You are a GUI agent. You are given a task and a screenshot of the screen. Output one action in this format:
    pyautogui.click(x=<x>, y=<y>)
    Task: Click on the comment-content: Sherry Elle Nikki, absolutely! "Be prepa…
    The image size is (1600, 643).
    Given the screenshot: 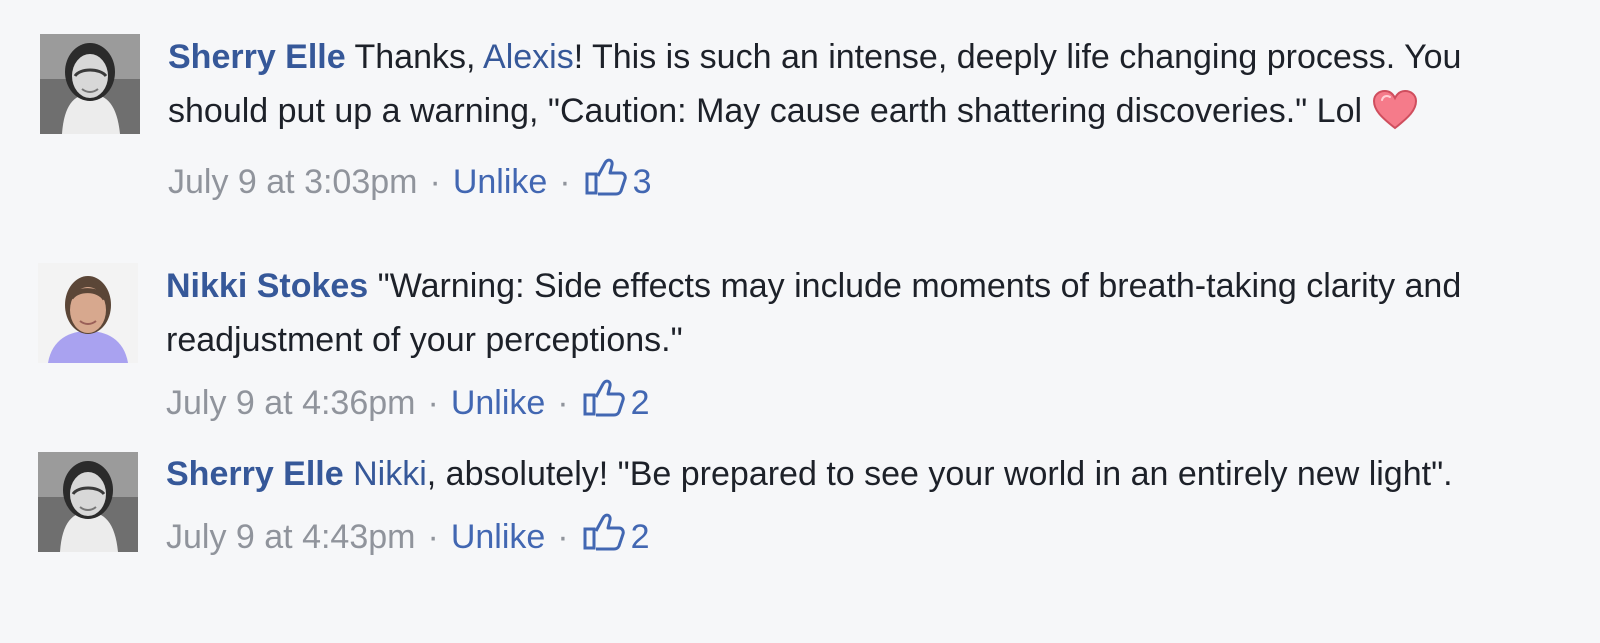 What is the action you would take?
    pyautogui.click(x=846, y=503)
    